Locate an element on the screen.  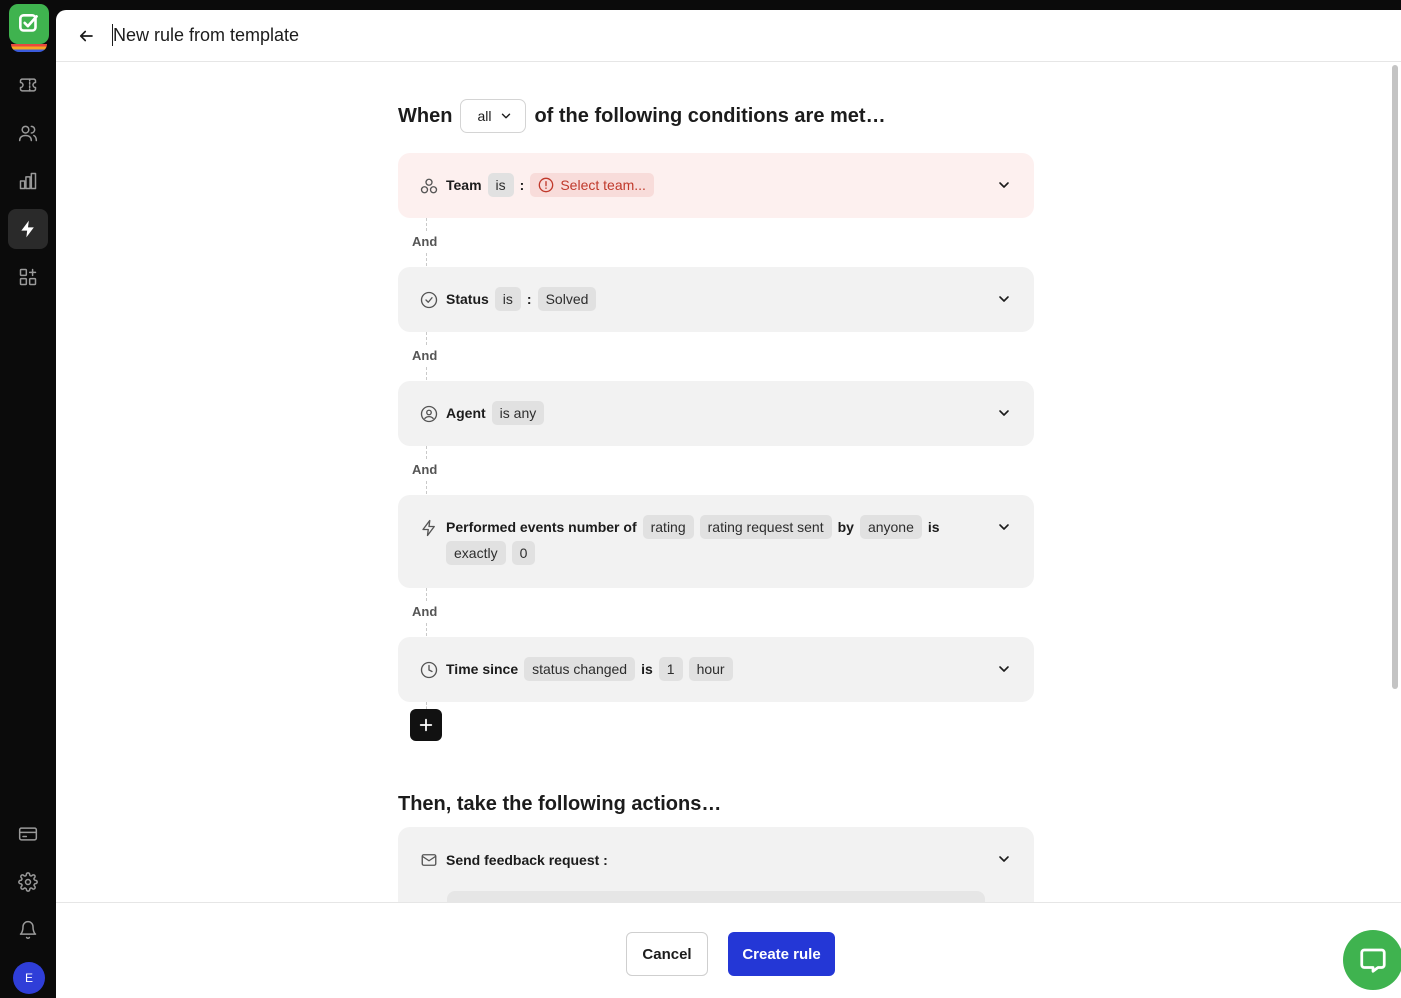
amount-chip: 1 is located at coordinates (670, 669).